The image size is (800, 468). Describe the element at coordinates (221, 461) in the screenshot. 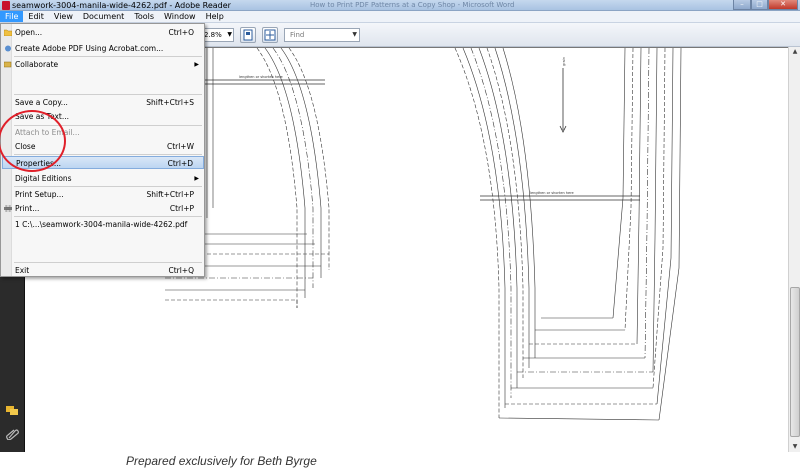

I see `prepared-for-caption: Prepared exclusively for Beth Byrge` at that location.